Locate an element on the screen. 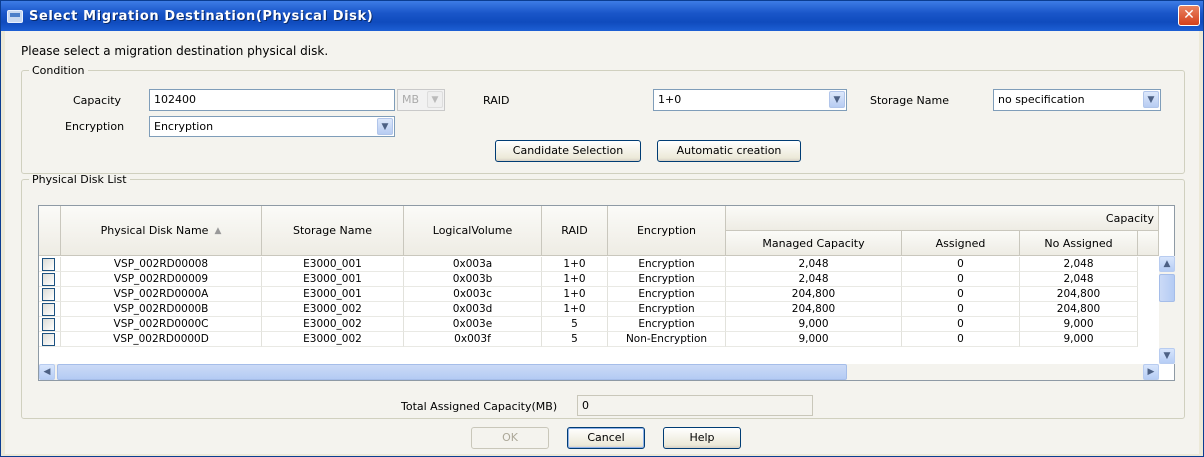 Image resolution: width=1204 pixels, height=457 pixels. vertical-scroll-thumb is located at coordinates (1167, 288).